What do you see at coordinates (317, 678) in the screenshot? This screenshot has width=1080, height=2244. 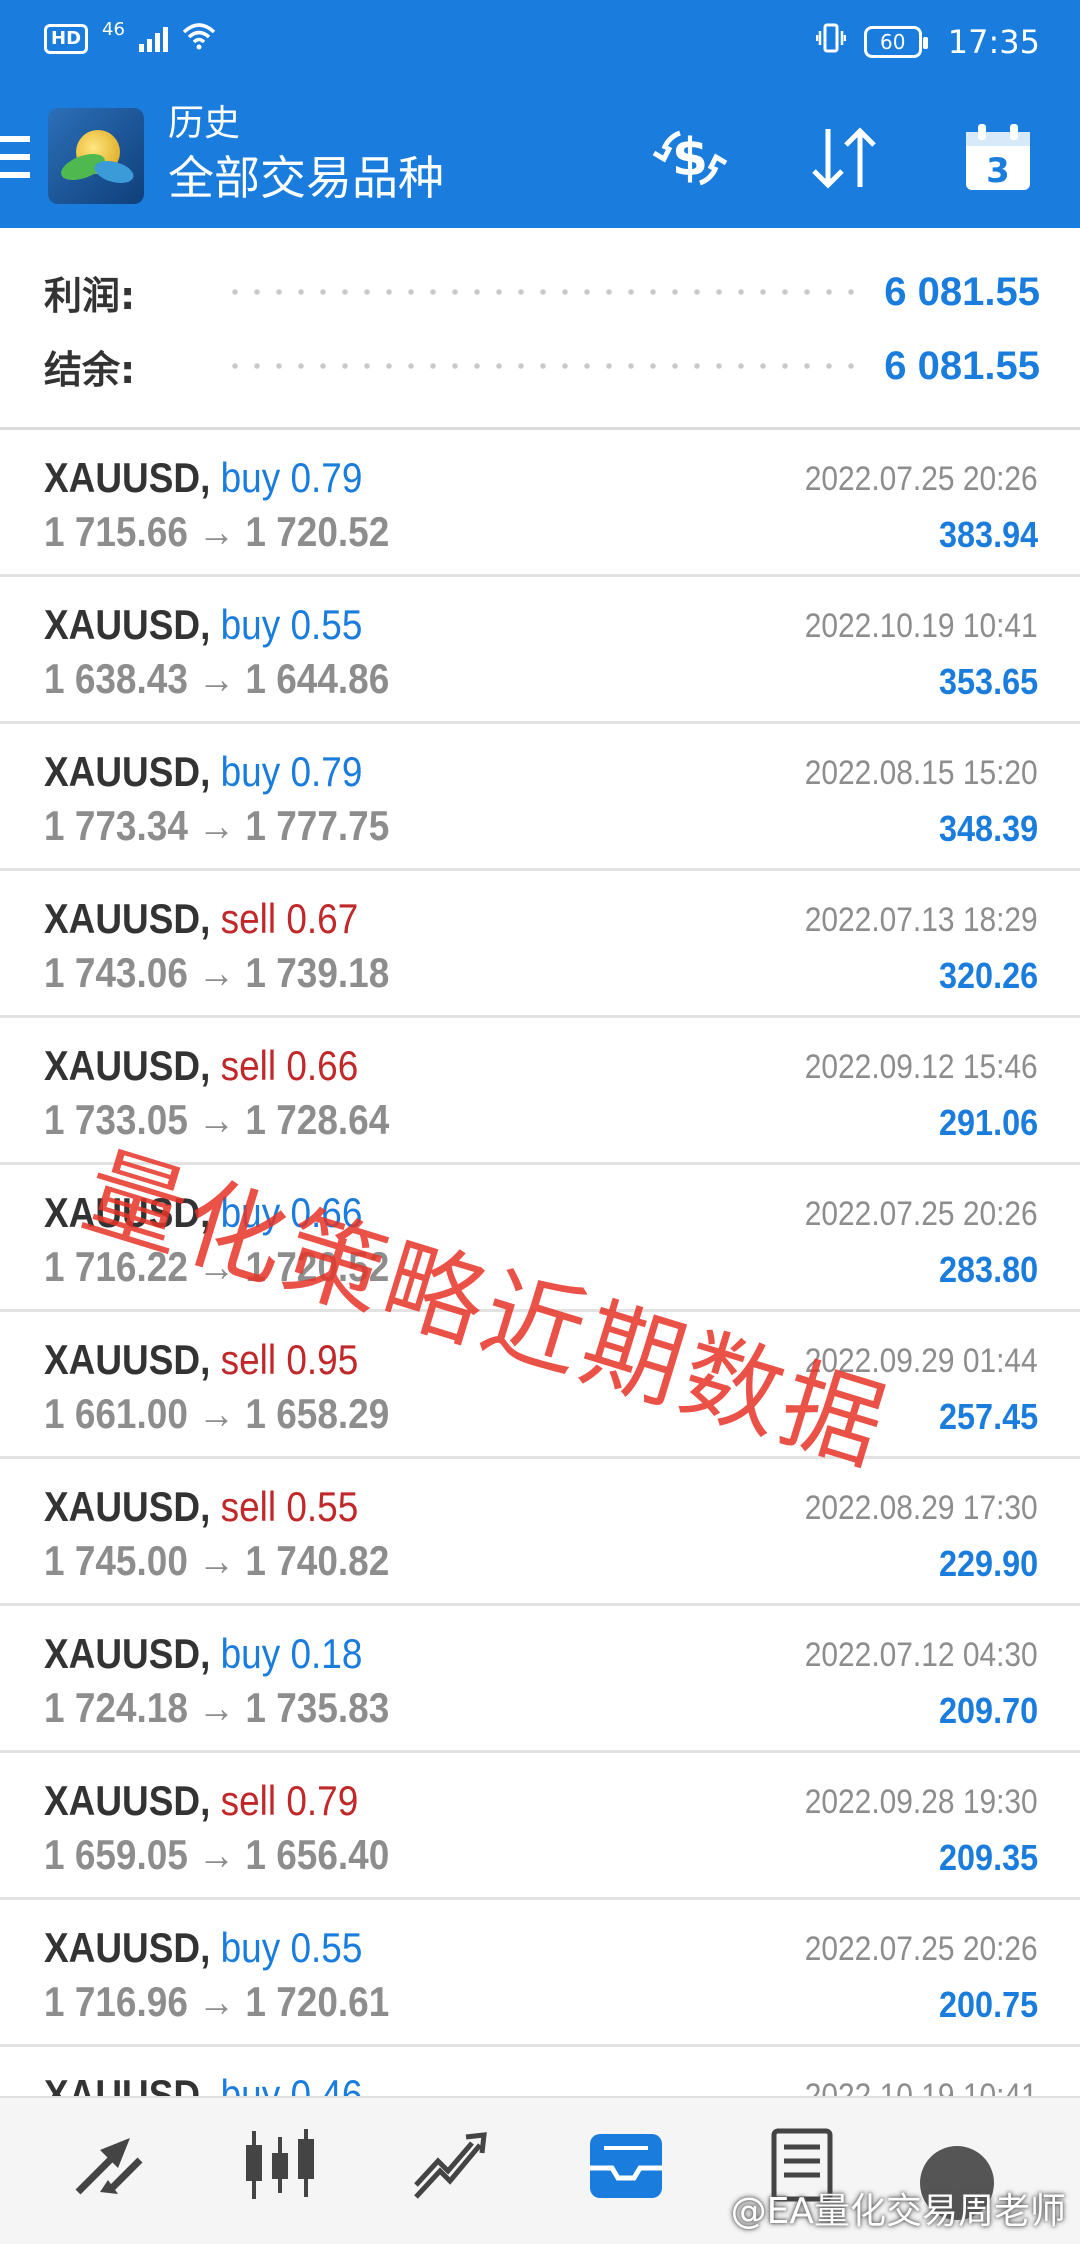 I see `close-price: 1 644.86` at bounding box center [317, 678].